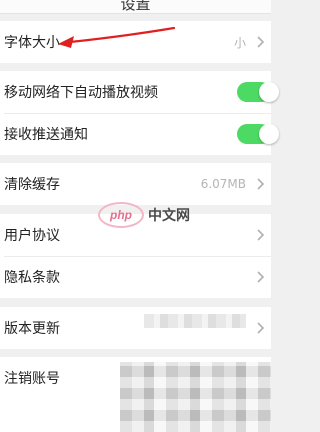 The height and width of the screenshot is (432, 320). What do you see at coordinates (32, 43) in the screenshot?
I see `font-size-label: 字体大小` at bounding box center [32, 43].